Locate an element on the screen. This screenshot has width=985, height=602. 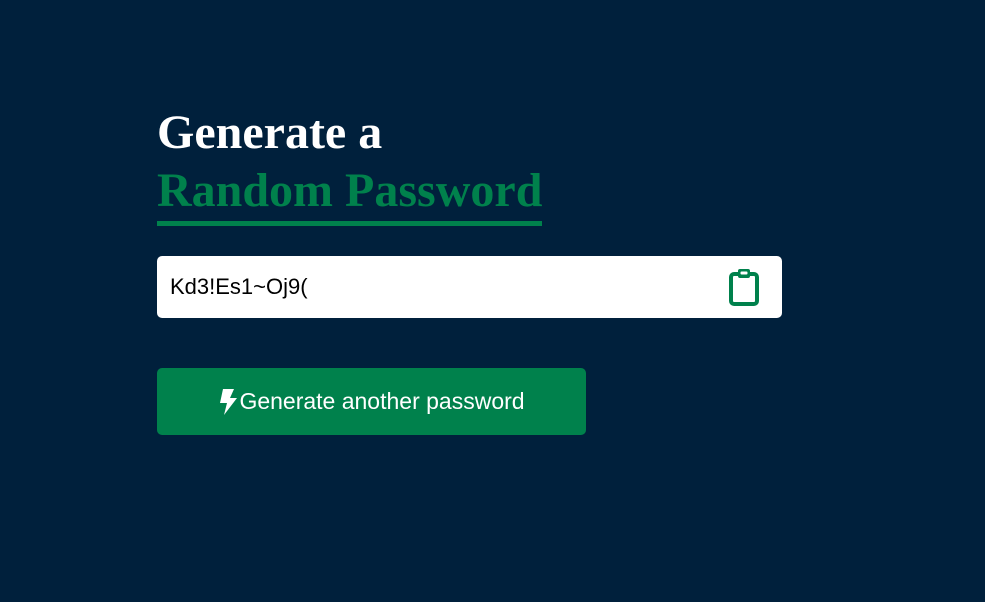
password-value: Kd3!Es1~Oj9( is located at coordinates (447, 287).